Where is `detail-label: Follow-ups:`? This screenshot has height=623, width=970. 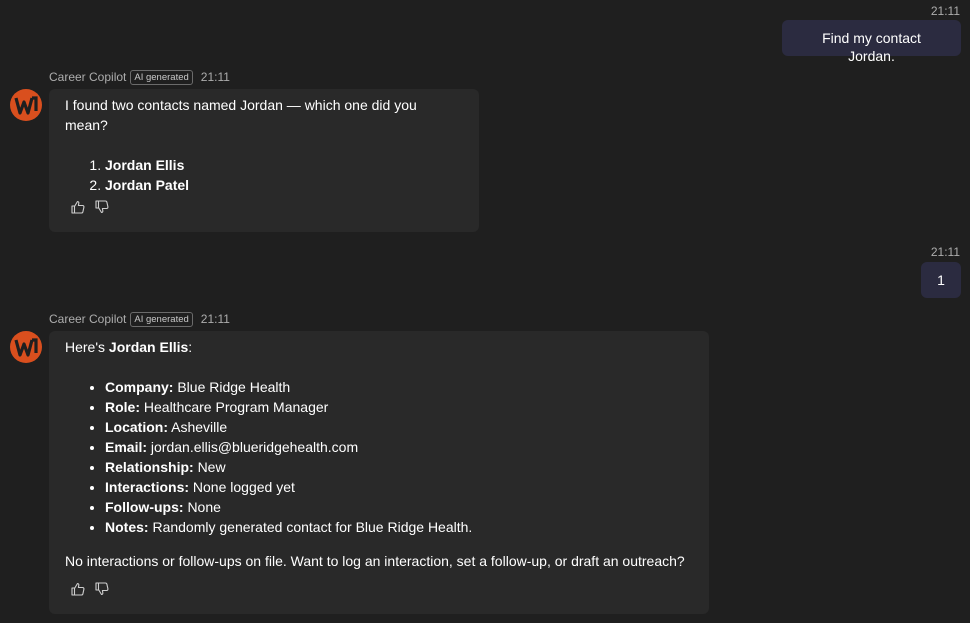
detail-label: Follow-ups: is located at coordinates (144, 507).